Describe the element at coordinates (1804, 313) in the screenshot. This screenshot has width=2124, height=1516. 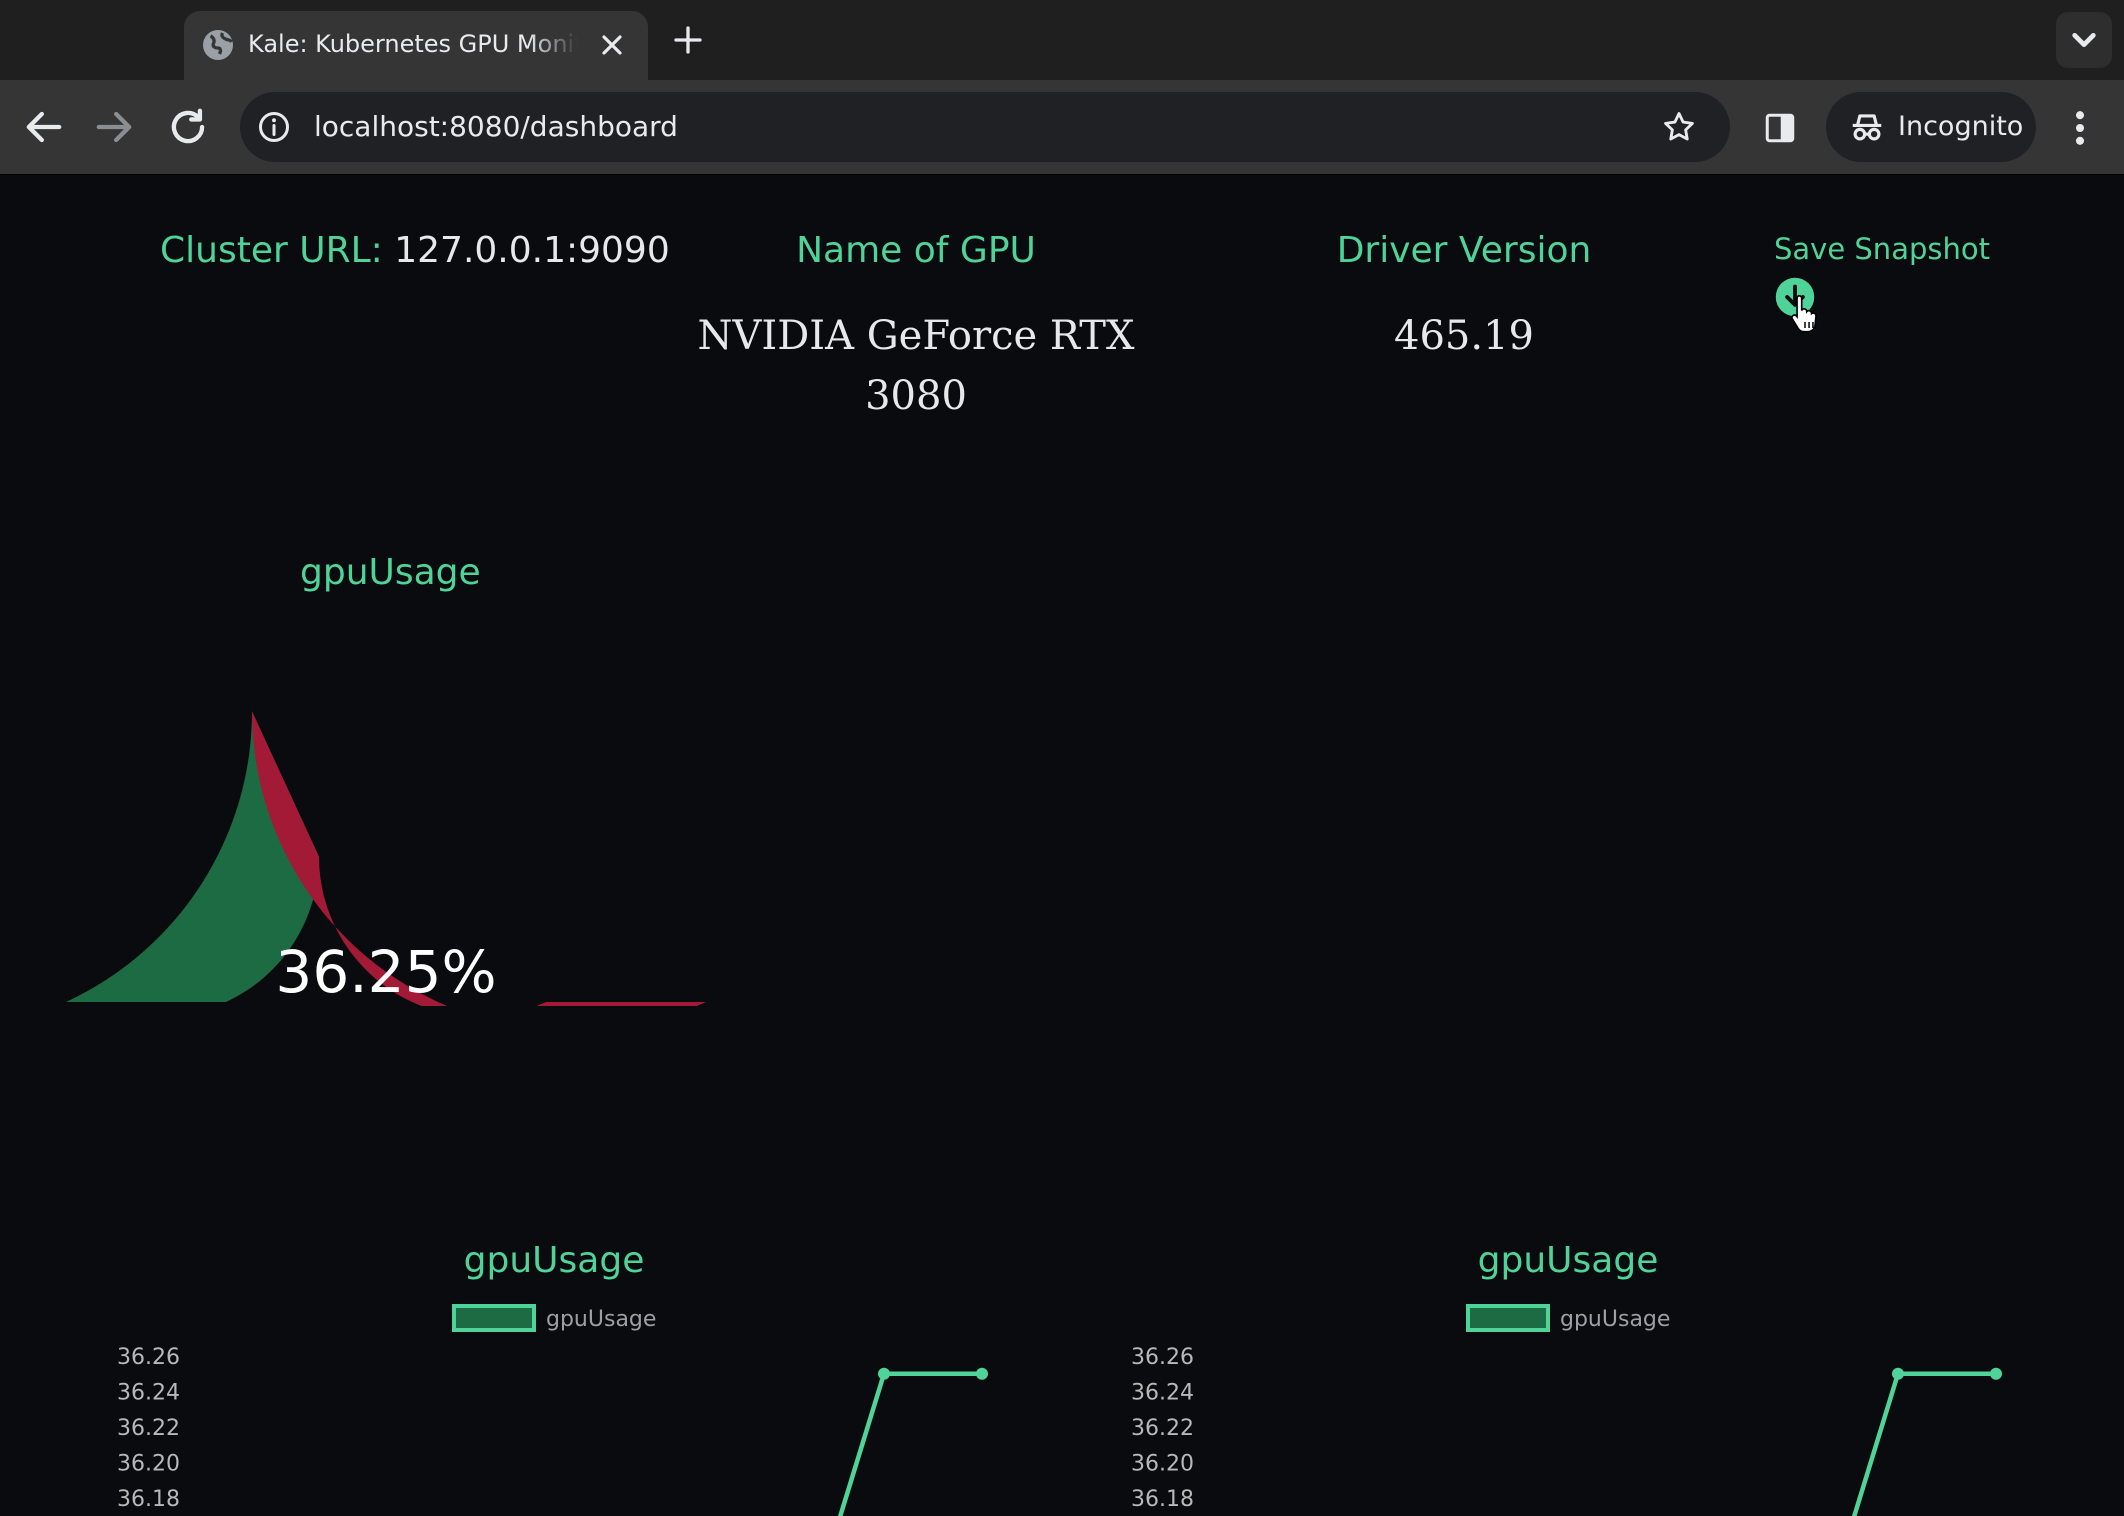
I see `hand-pointer-icon` at that location.